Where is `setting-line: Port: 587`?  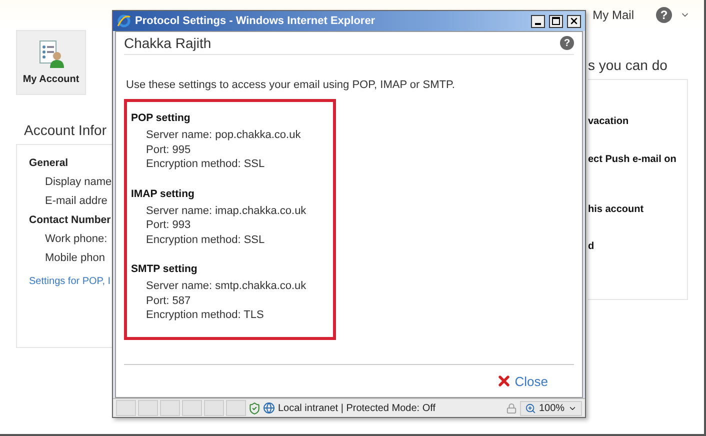 setting-line: Port: 587 is located at coordinates (169, 301).